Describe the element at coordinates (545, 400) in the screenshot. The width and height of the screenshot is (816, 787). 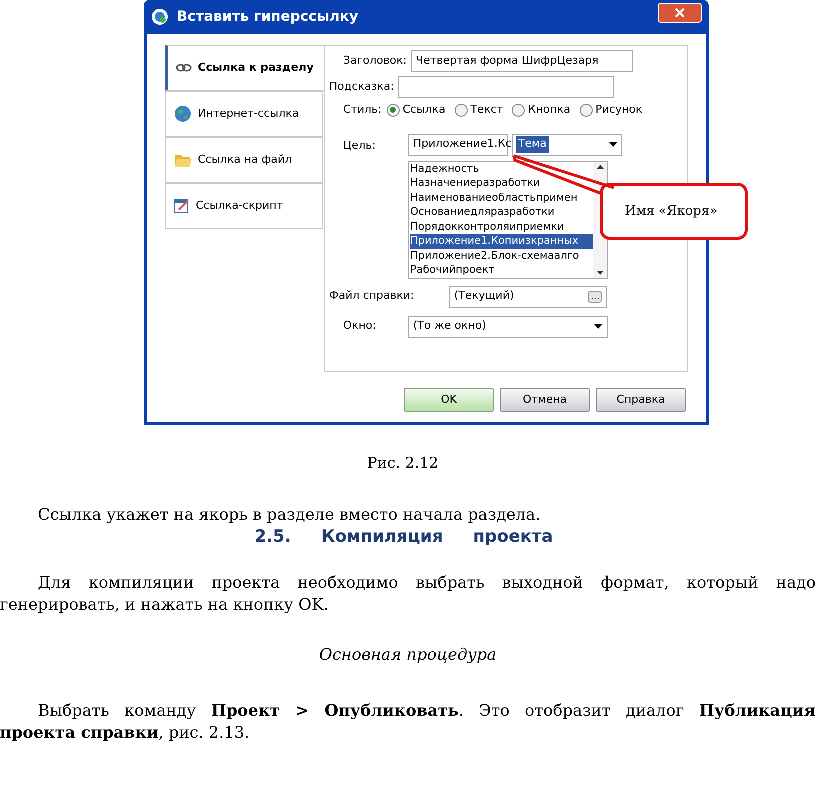
I see `dialog-button: Отмена` at that location.